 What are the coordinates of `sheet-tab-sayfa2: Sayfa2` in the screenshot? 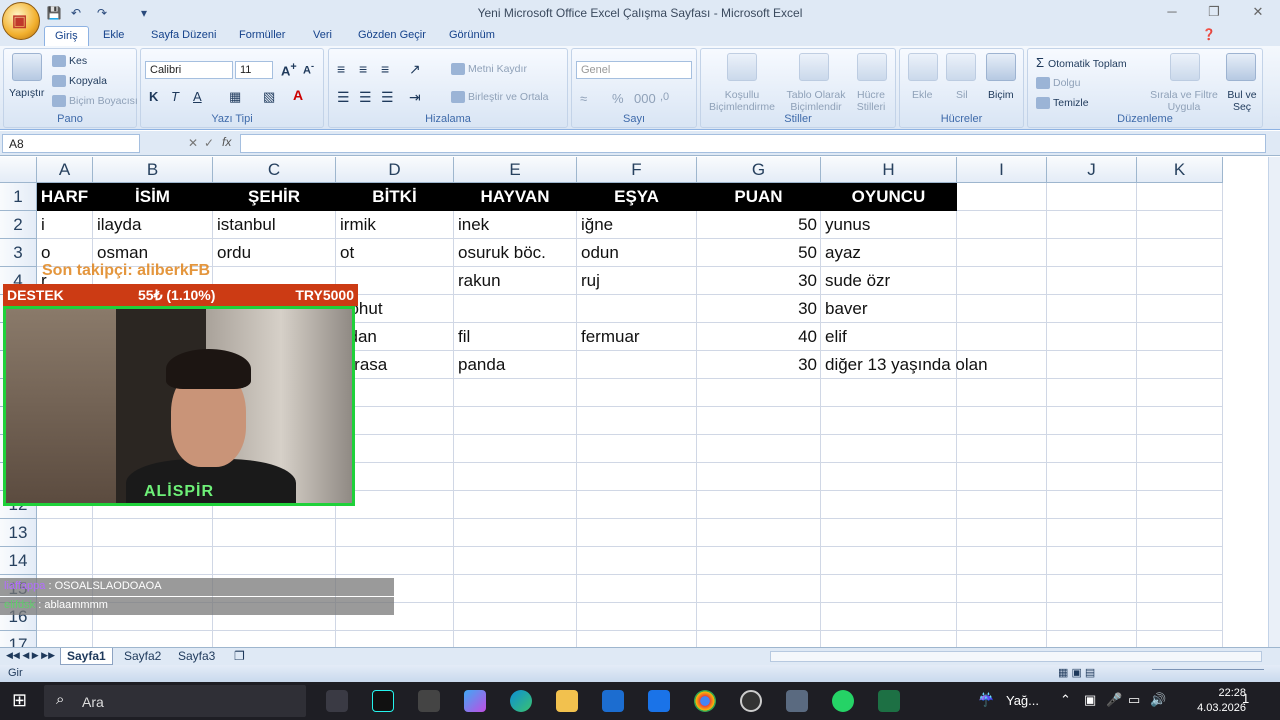 It's located at (142, 656).